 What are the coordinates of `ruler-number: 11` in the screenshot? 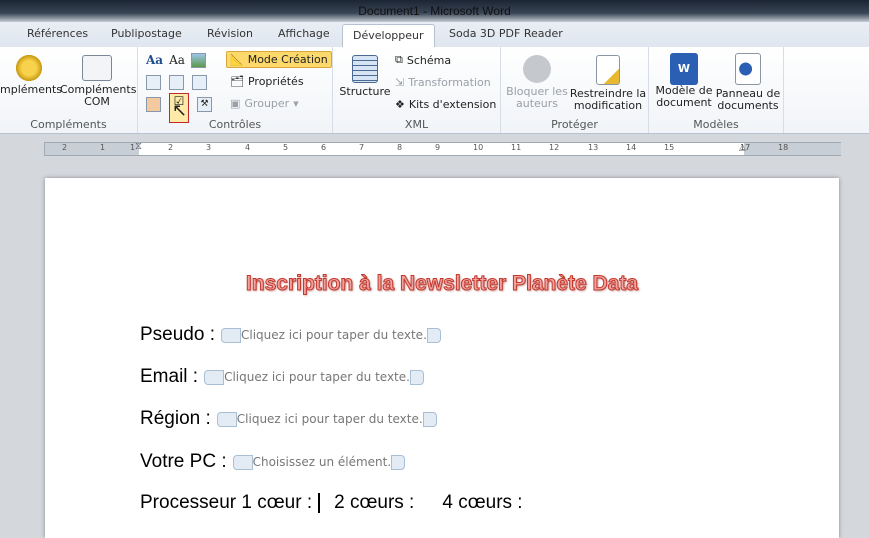 It's located at (516, 147).